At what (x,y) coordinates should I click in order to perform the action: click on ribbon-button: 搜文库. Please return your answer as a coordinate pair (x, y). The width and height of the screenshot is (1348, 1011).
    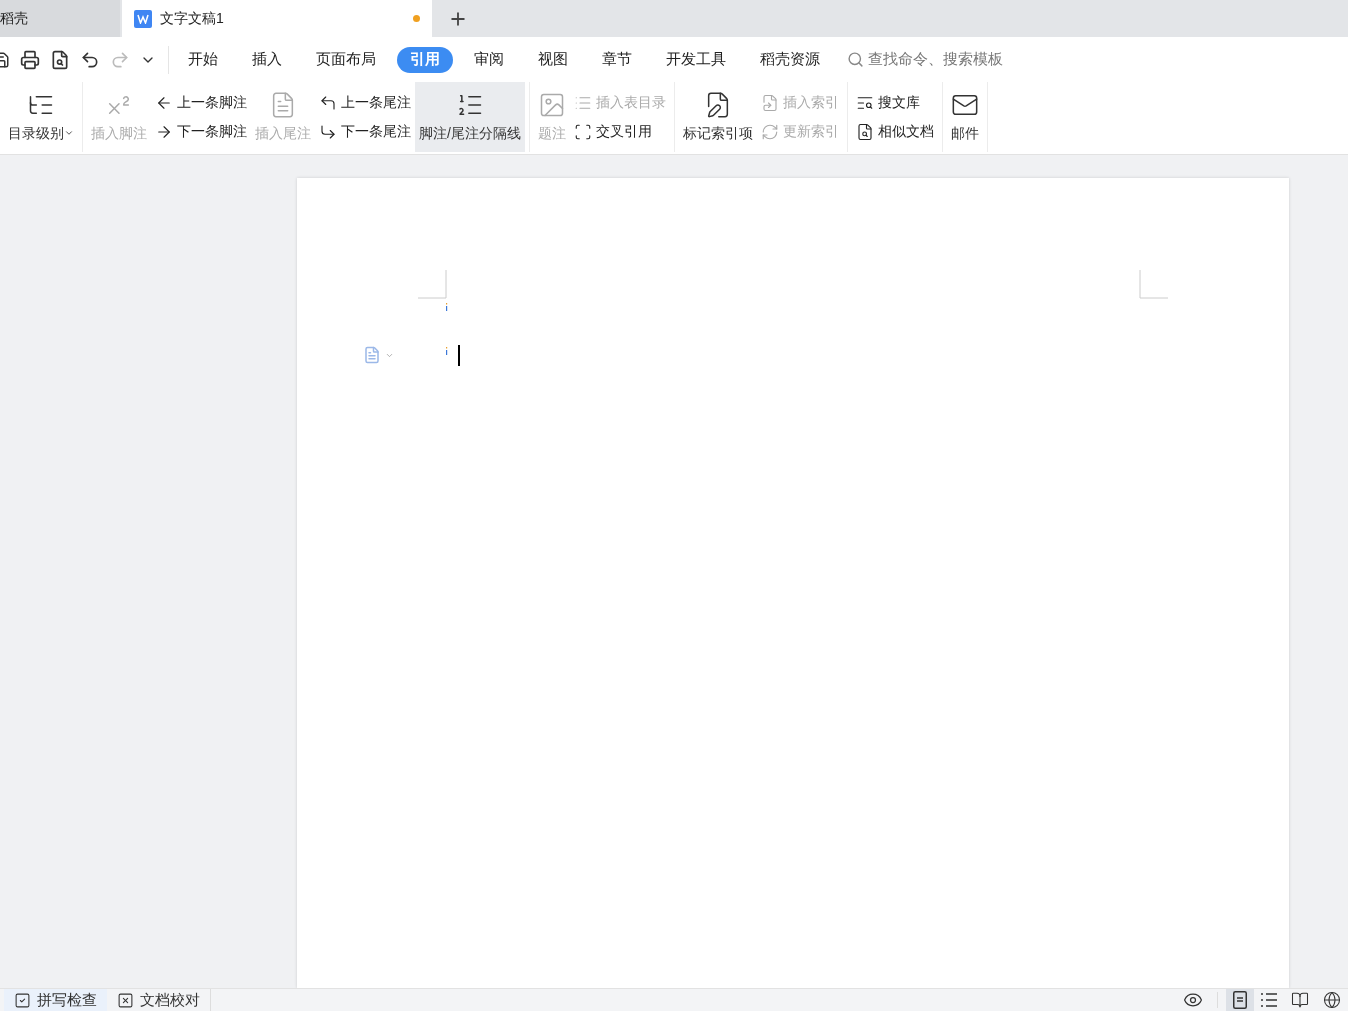
    Looking at the image, I should click on (894, 102).